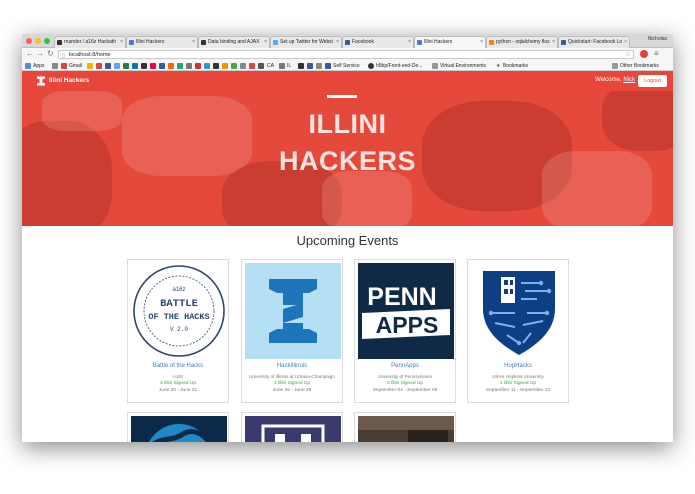 Image resolution: width=695 pixels, height=494 pixels. What do you see at coordinates (629, 80) in the screenshot?
I see `user-link: Nick` at bounding box center [629, 80].